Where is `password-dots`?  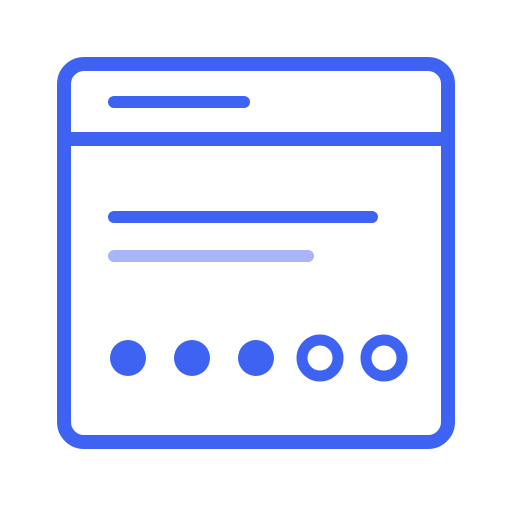 password-dots is located at coordinates (259, 358).